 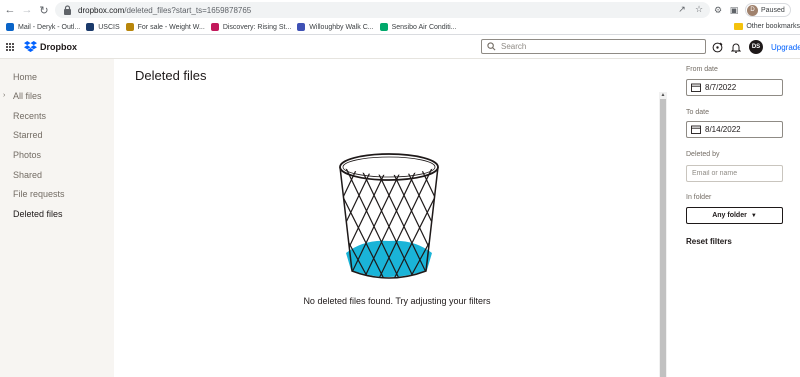 What do you see at coordinates (709, 241) in the screenshot?
I see `reset-filters-button: Reset filters` at bounding box center [709, 241].